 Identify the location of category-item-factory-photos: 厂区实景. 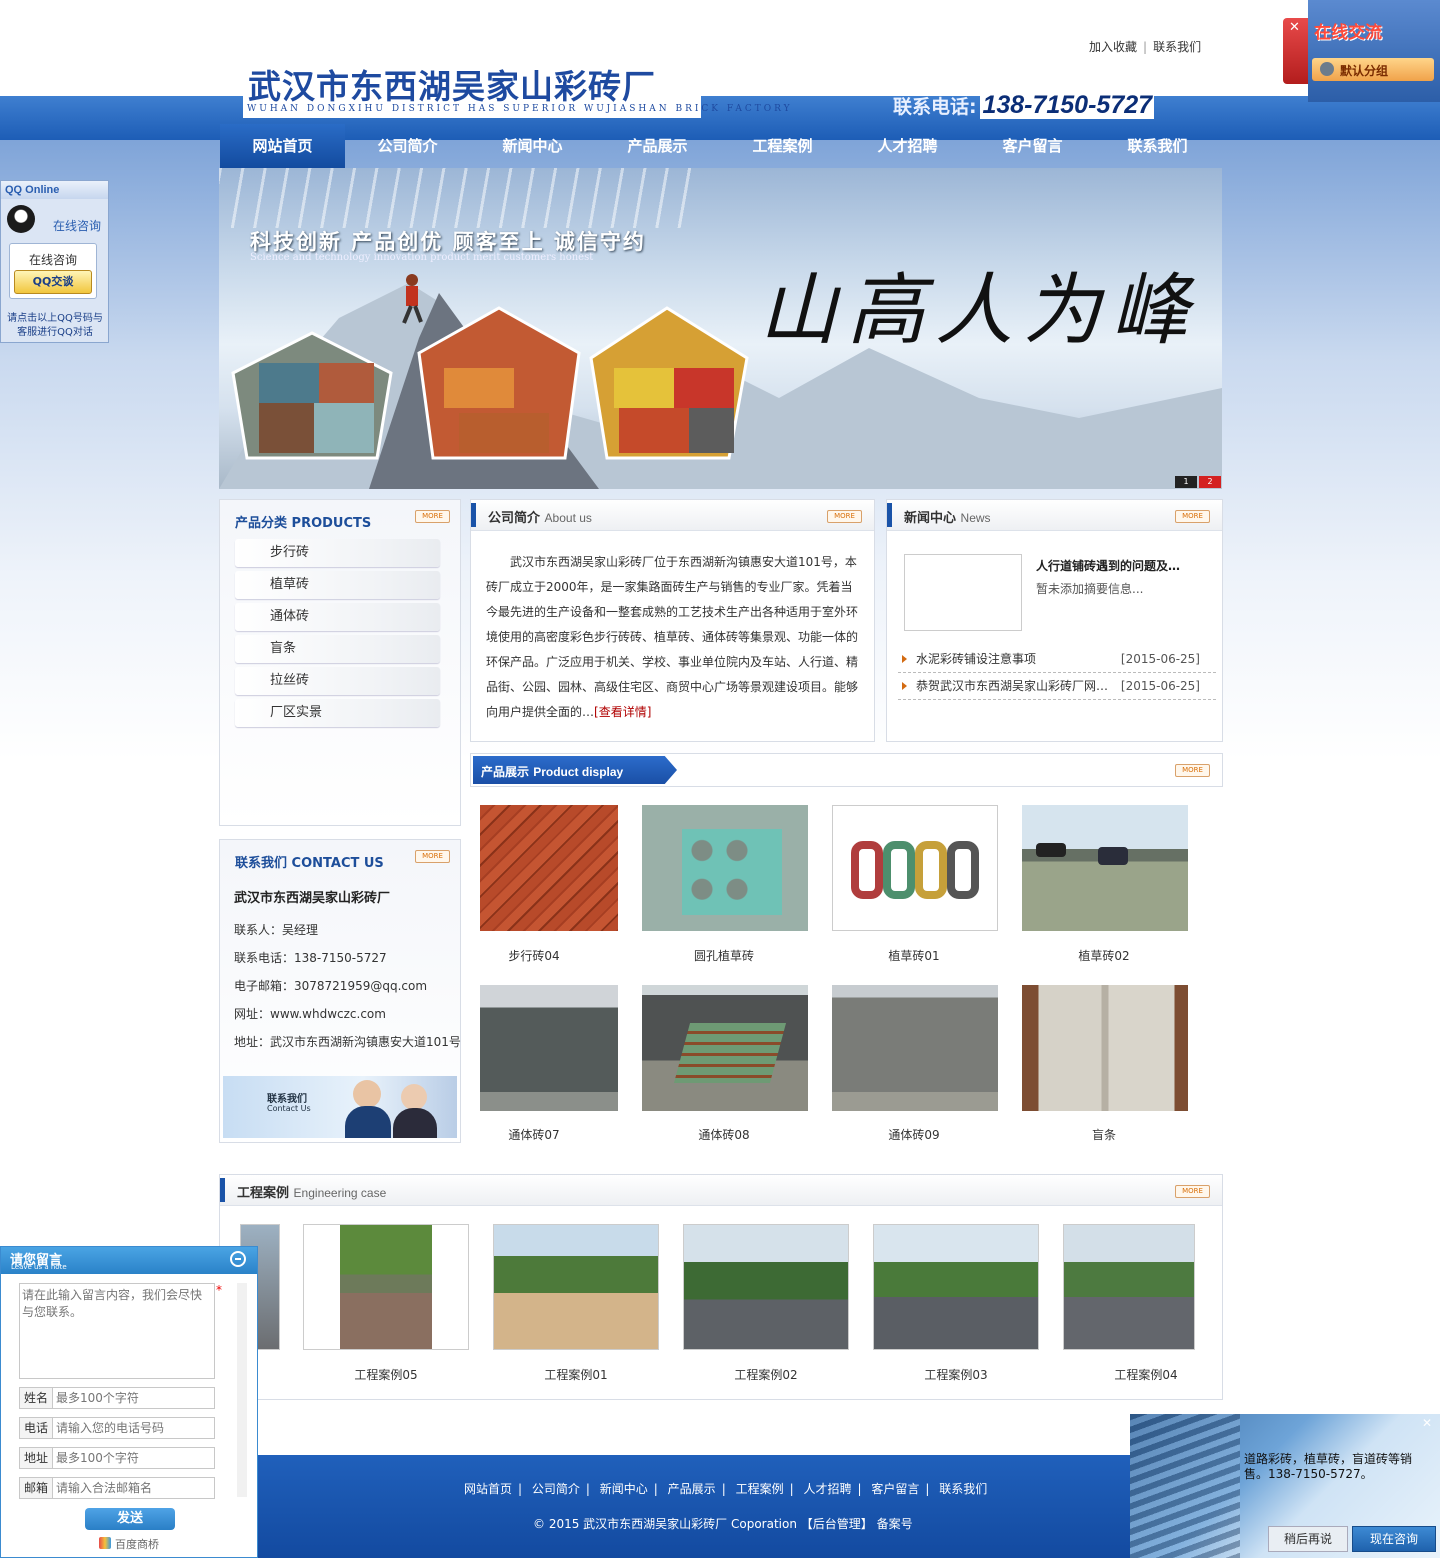
(337, 713).